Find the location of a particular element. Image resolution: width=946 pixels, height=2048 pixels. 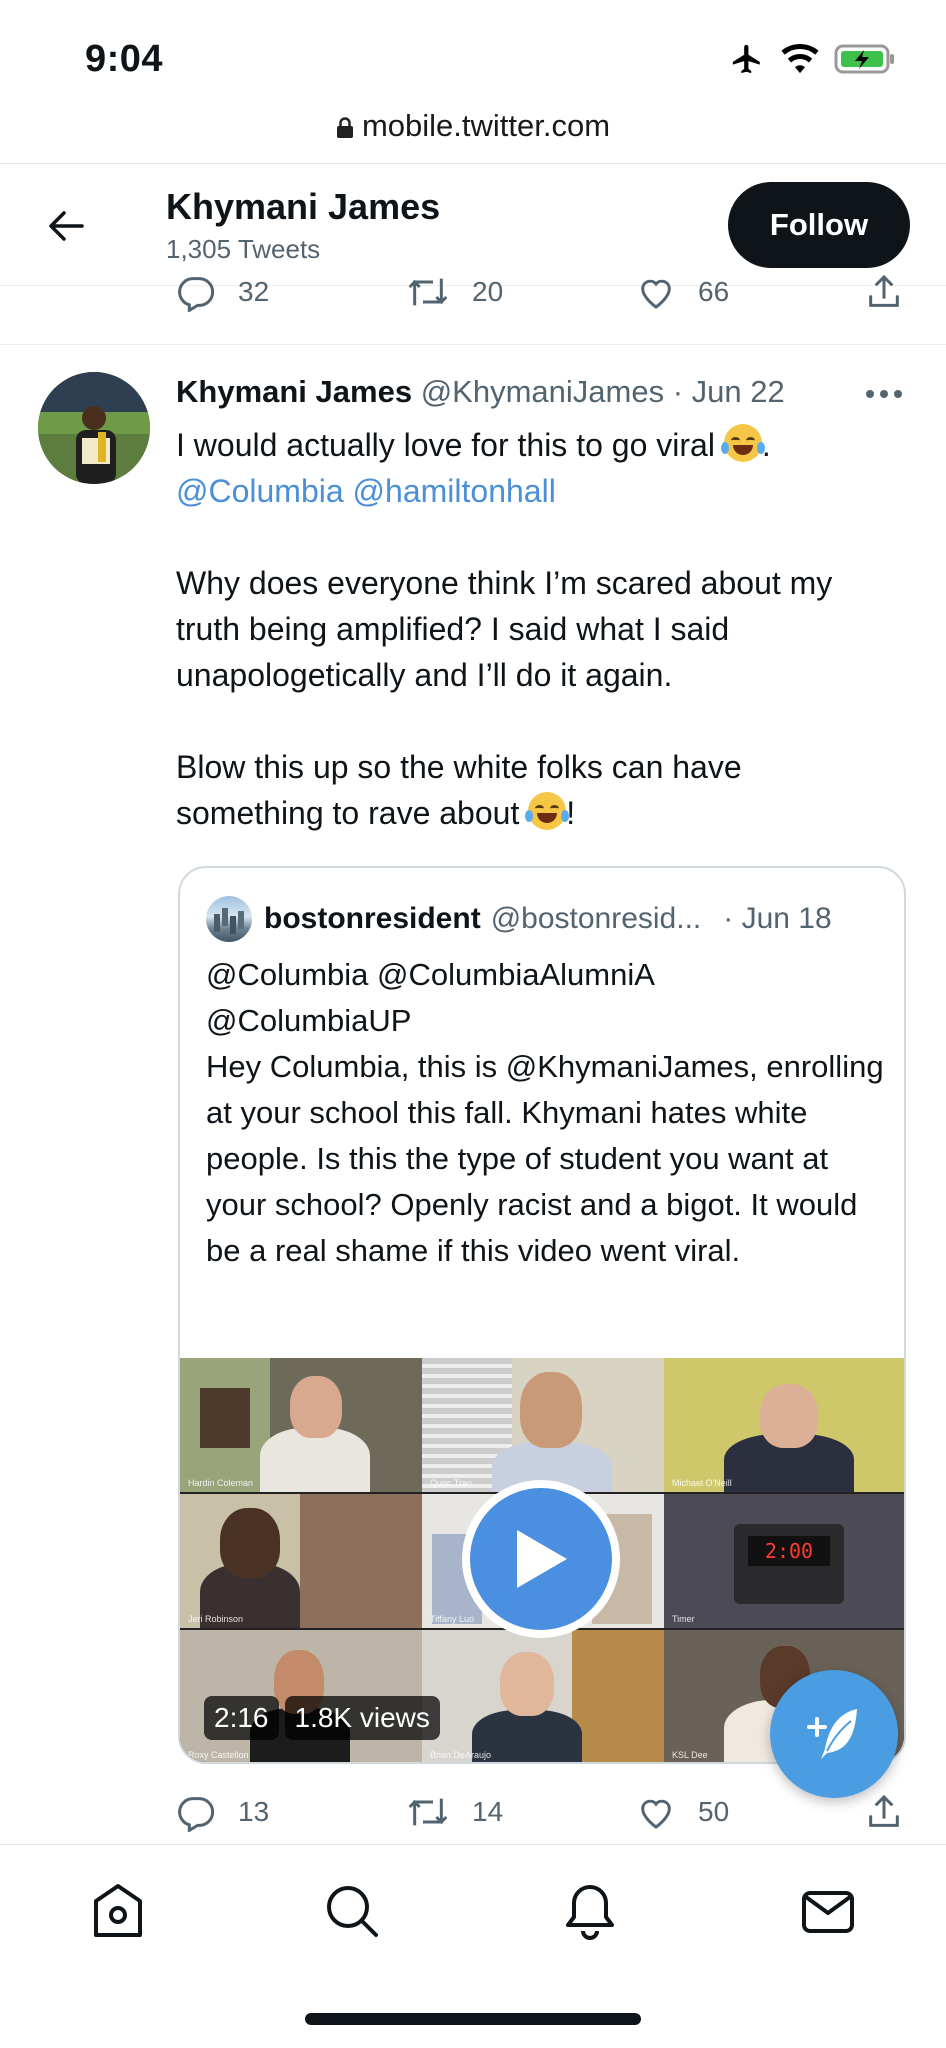

quoted-tweet-header: bostonresident @bostonresid... · Jun 18 is located at coordinates (519, 919).